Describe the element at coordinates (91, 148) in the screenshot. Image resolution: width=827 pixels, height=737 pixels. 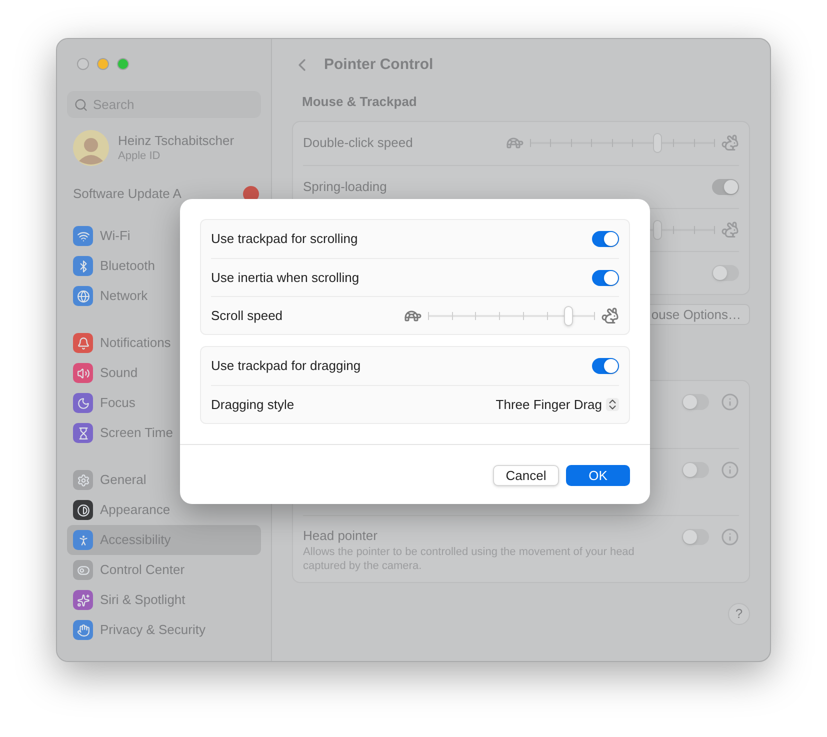
I see `avatar` at that location.